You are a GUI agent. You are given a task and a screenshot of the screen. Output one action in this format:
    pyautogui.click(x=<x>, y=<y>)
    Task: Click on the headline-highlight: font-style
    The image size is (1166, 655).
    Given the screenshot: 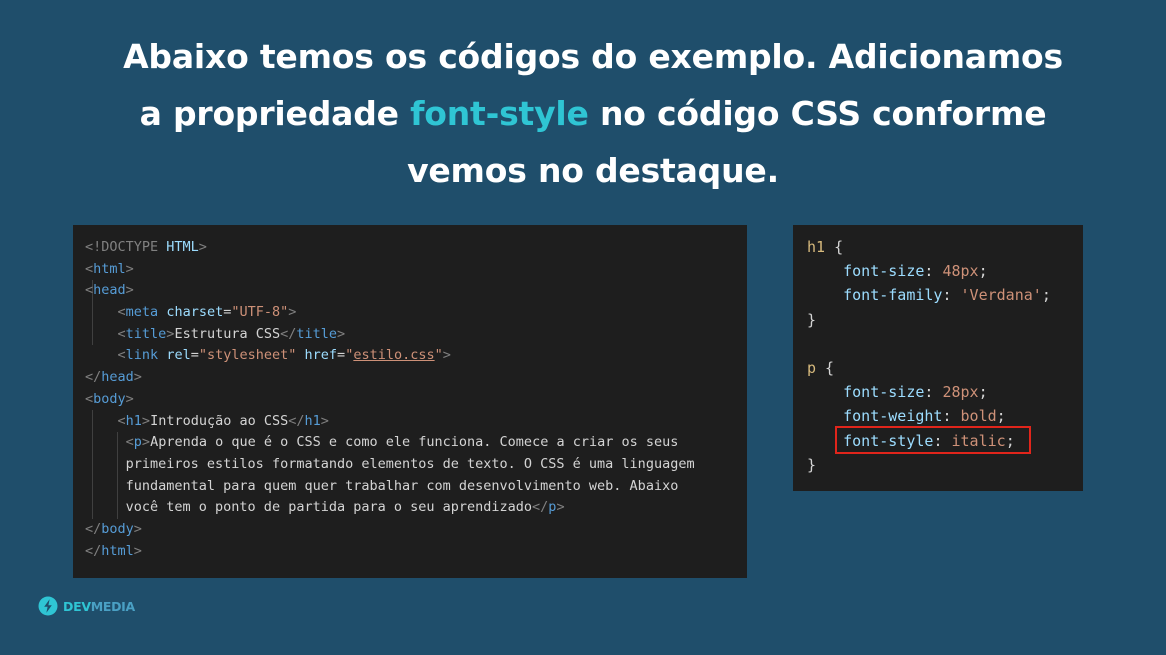 What is the action you would take?
    pyautogui.click(x=499, y=113)
    